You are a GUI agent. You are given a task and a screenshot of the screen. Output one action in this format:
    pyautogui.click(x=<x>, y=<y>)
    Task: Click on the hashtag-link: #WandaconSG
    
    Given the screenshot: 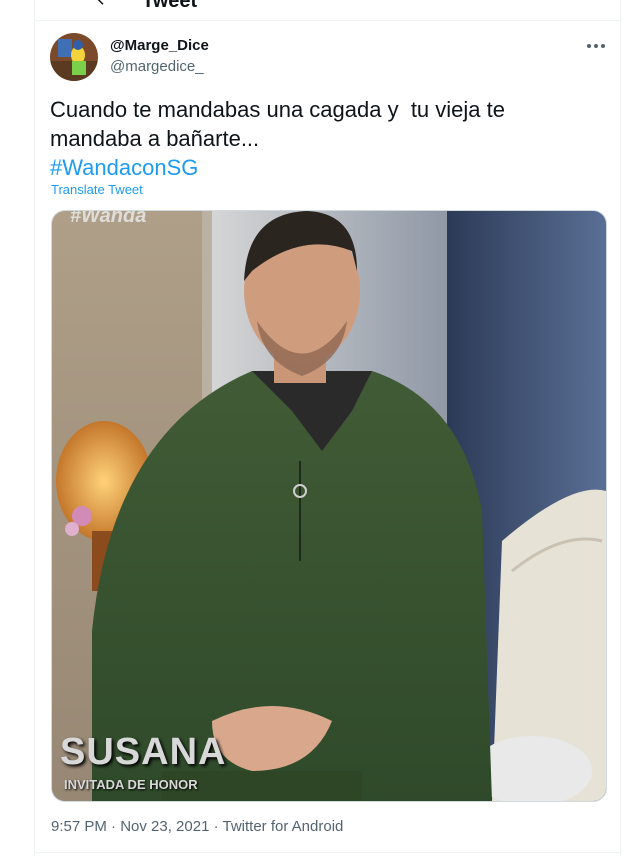 What is the action you would take?
    pyautogui.click(x=124, y=167)
    